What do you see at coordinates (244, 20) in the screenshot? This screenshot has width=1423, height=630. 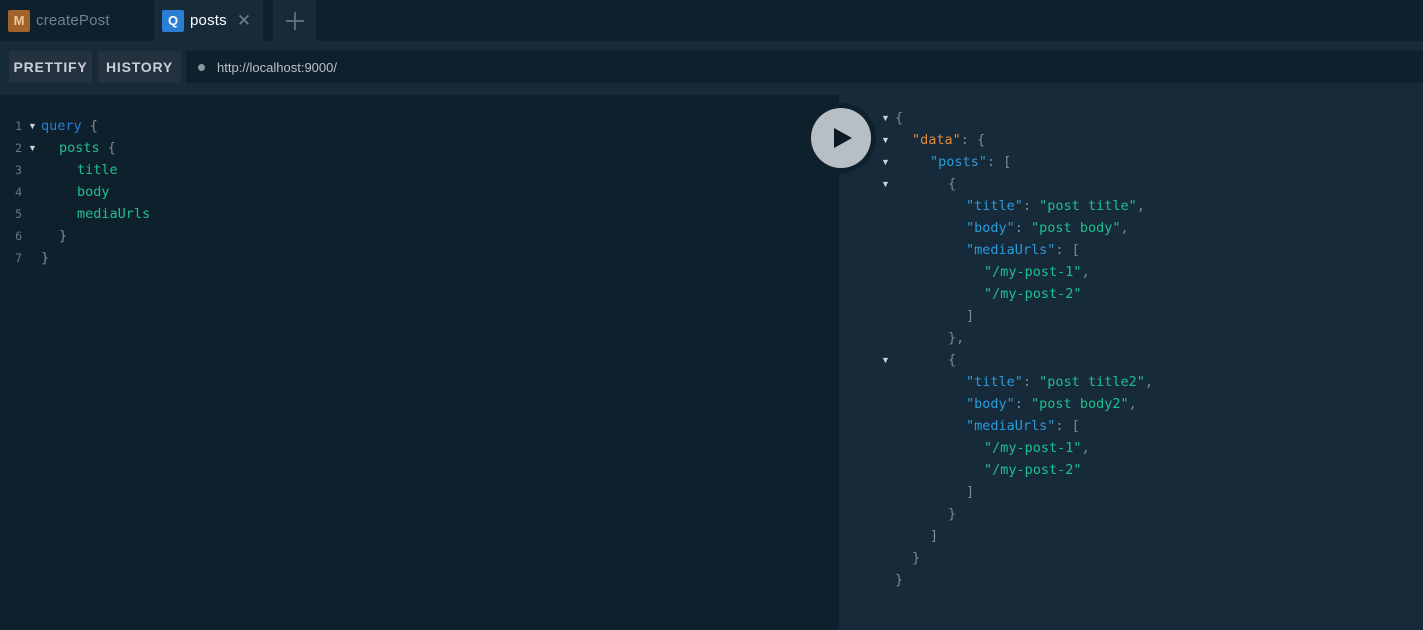 I see `close-icon: ✕` at bounding box center [244, 20].